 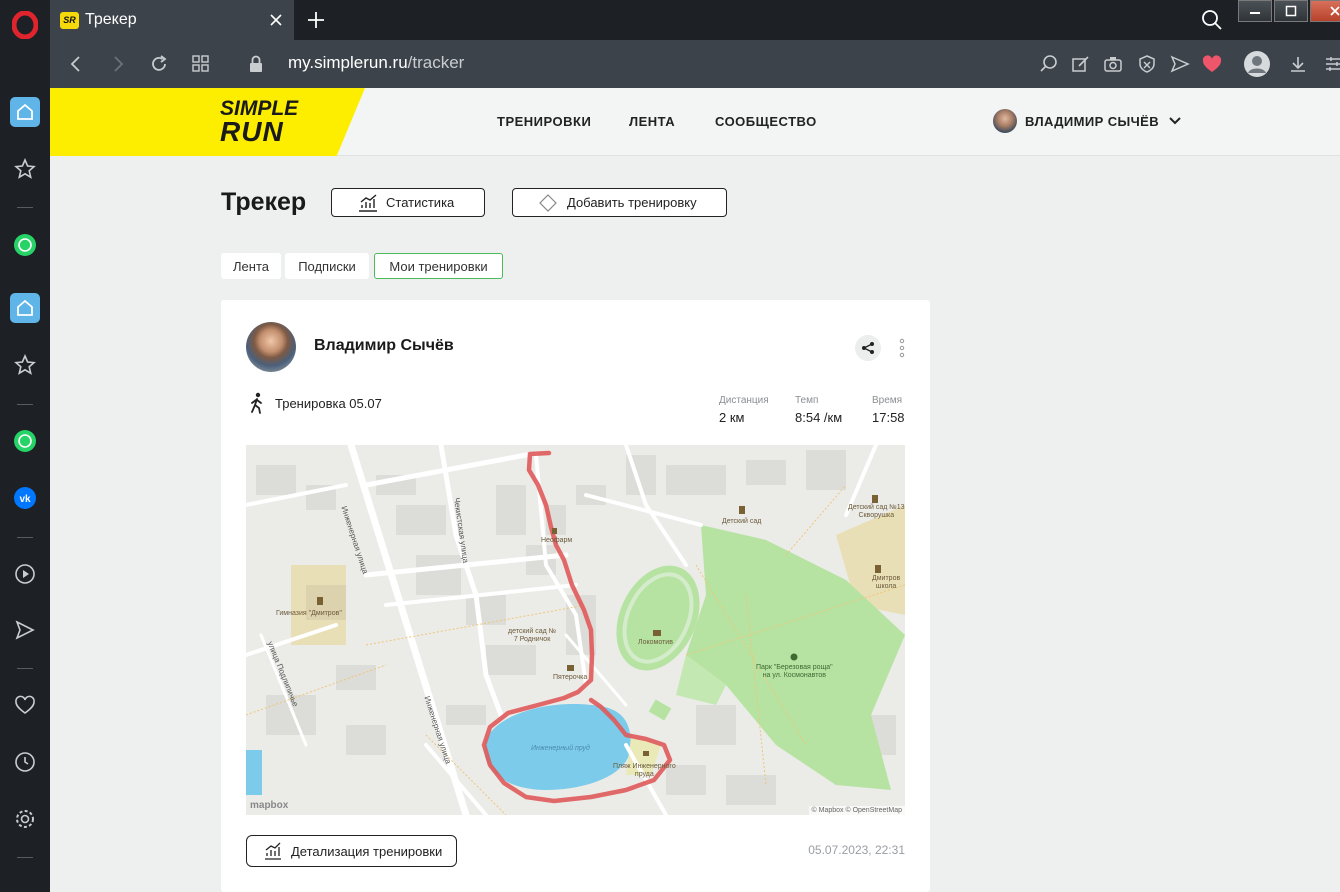 I want to click on vk-icon: vk, so click(x=25, y=498).